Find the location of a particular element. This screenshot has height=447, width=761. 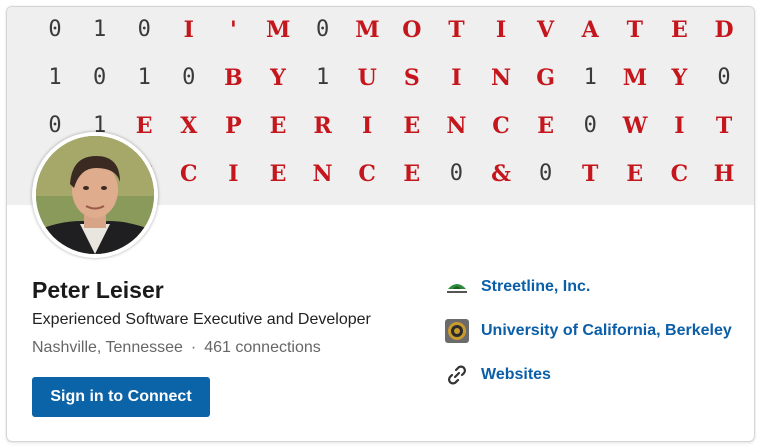

banner-char: R is located at coordinates (322, 126).